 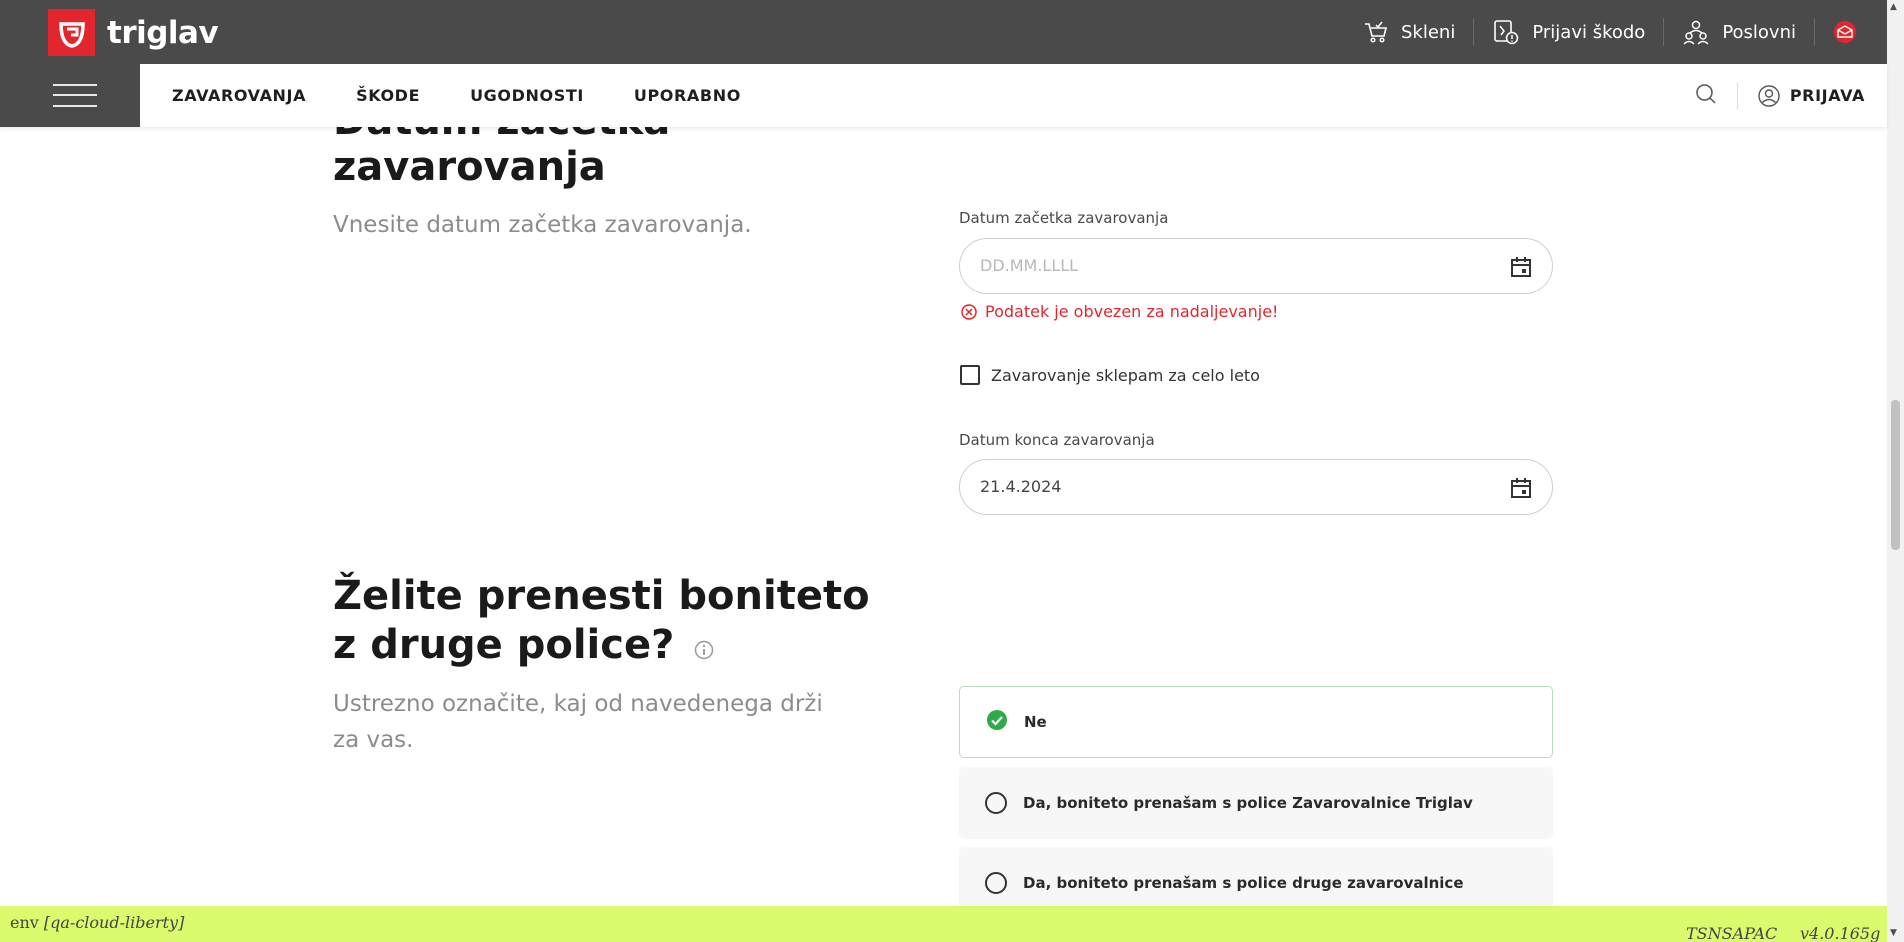 What do you see at coordinates (1256, 487) in the screenshot?
I see `end-date-input: 21.4.2024` at bounding box center [1256, 487].